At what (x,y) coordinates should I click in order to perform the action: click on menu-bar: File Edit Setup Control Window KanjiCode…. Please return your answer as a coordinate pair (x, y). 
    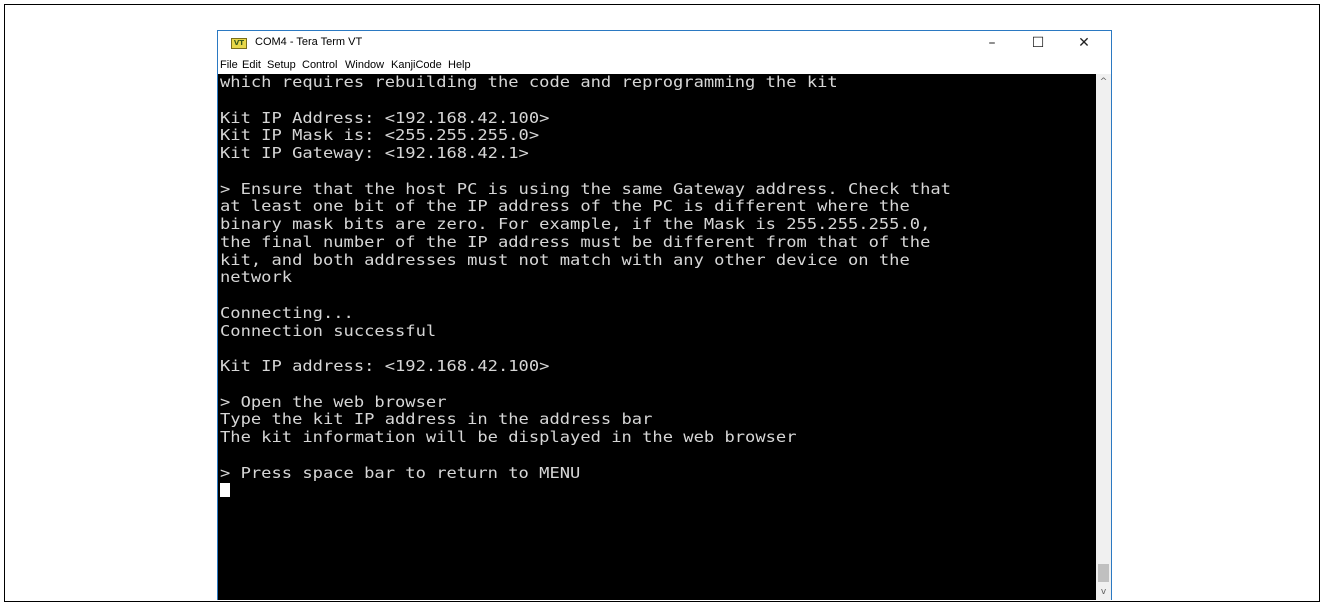
    Looking at the image, I should click on (664, 65).